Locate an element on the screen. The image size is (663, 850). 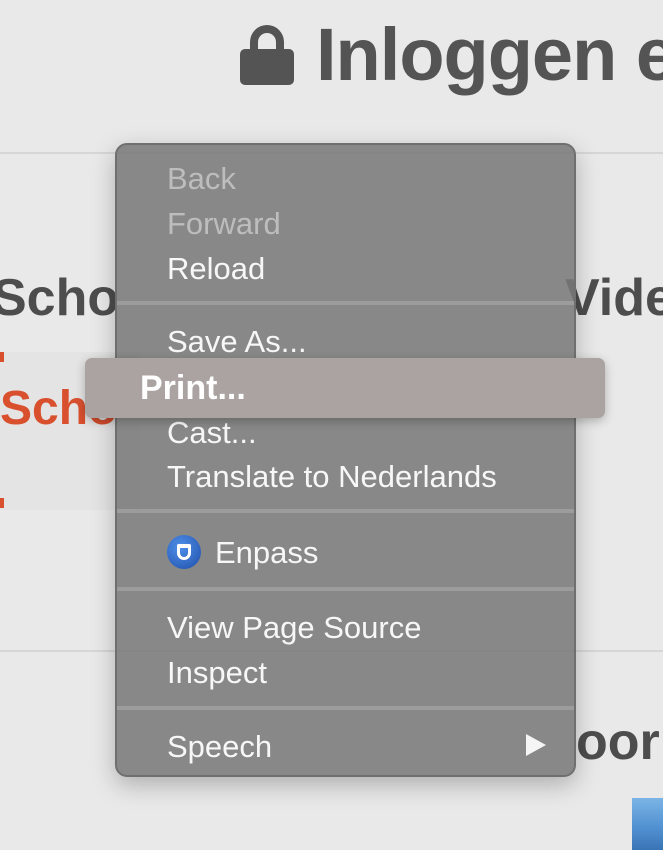
chevron-right-icon is located at coordinates (536, 745).